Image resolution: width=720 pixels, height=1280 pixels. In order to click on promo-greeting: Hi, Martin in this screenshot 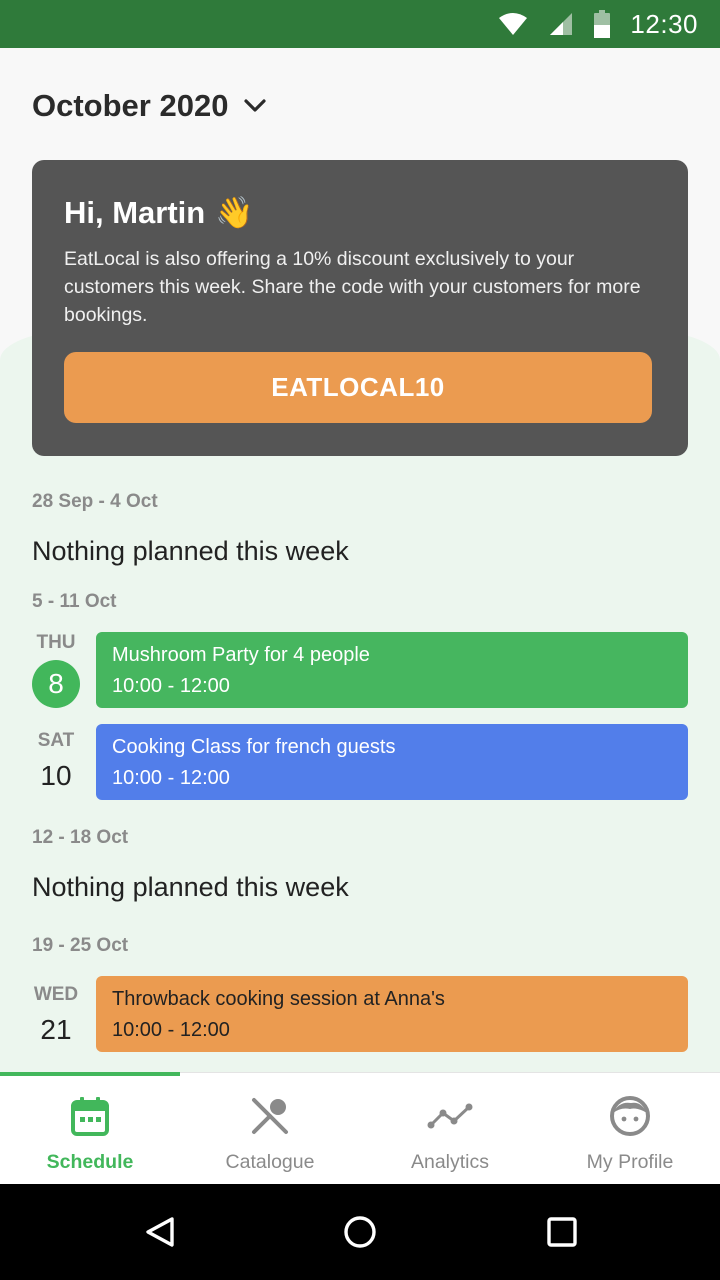, I will do `click(135, 212)`.